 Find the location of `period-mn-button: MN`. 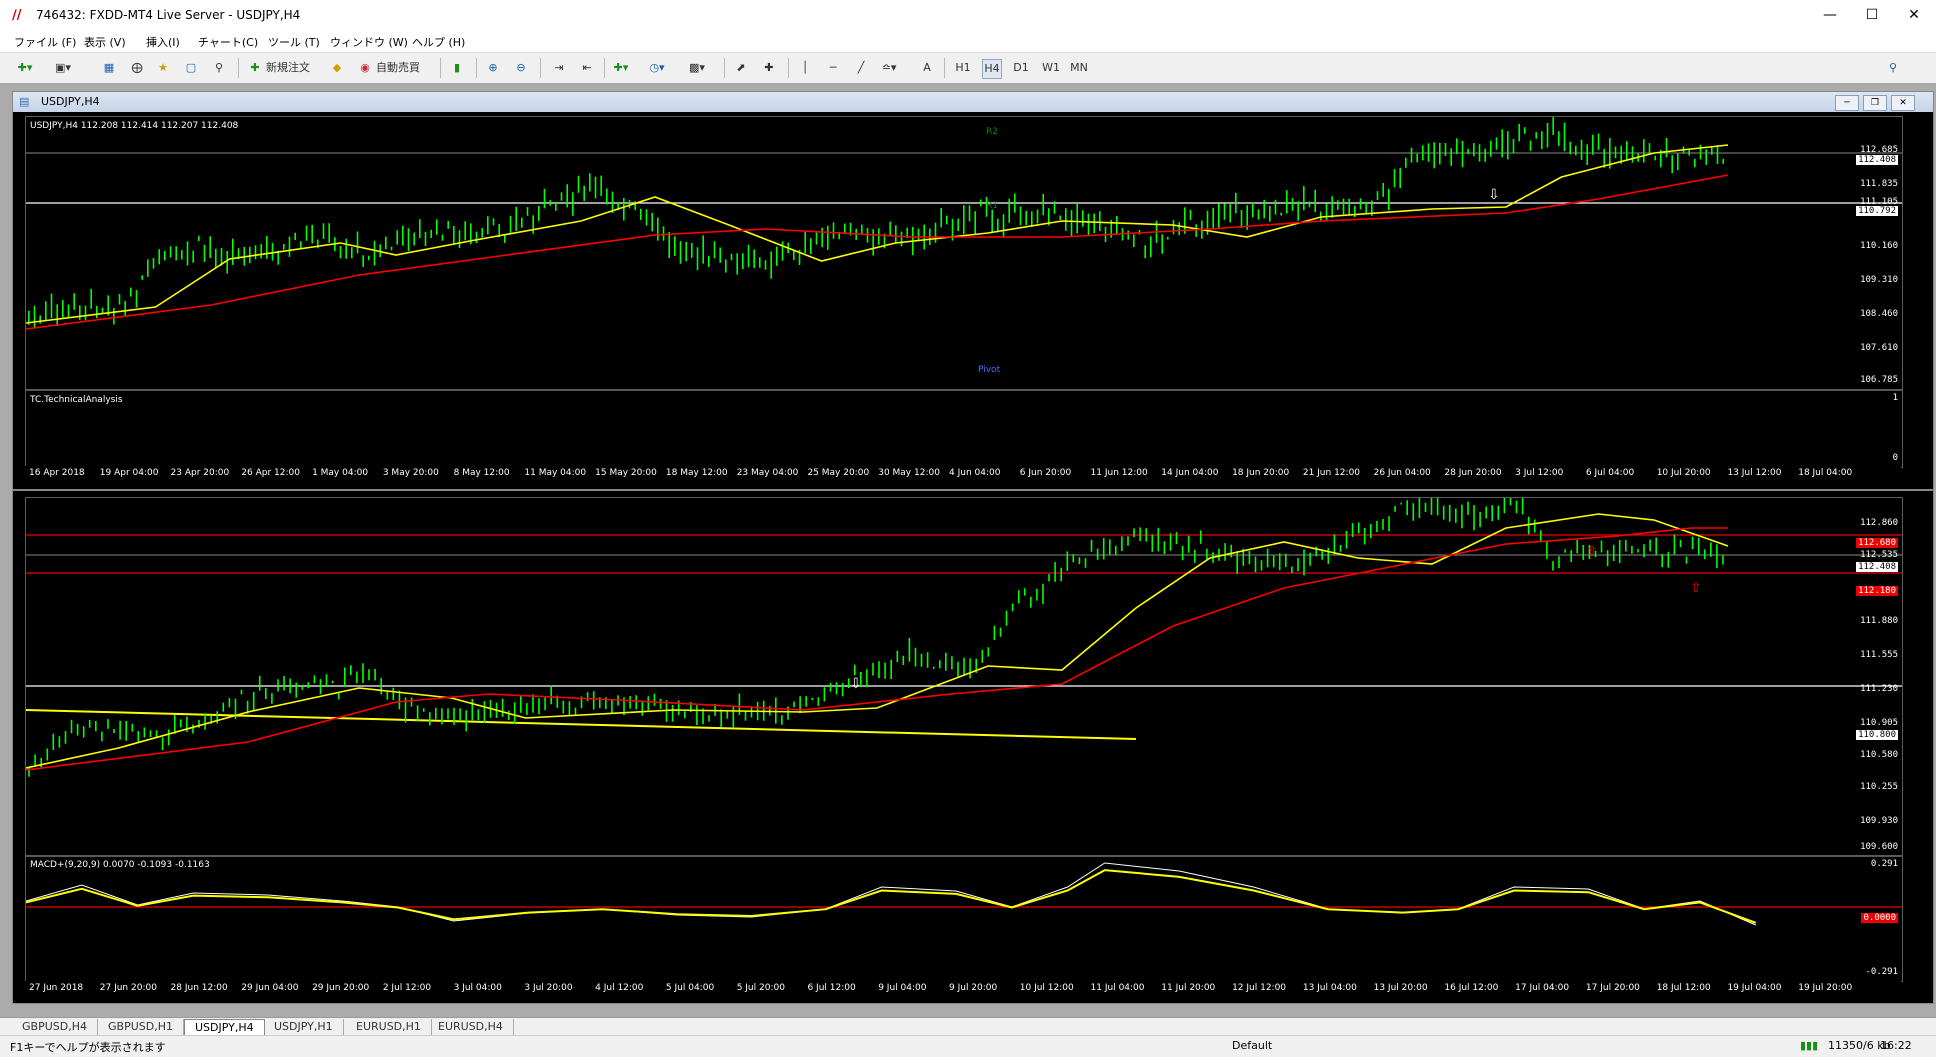

period-mn-button: MN is located at coordinates (1079, 68).